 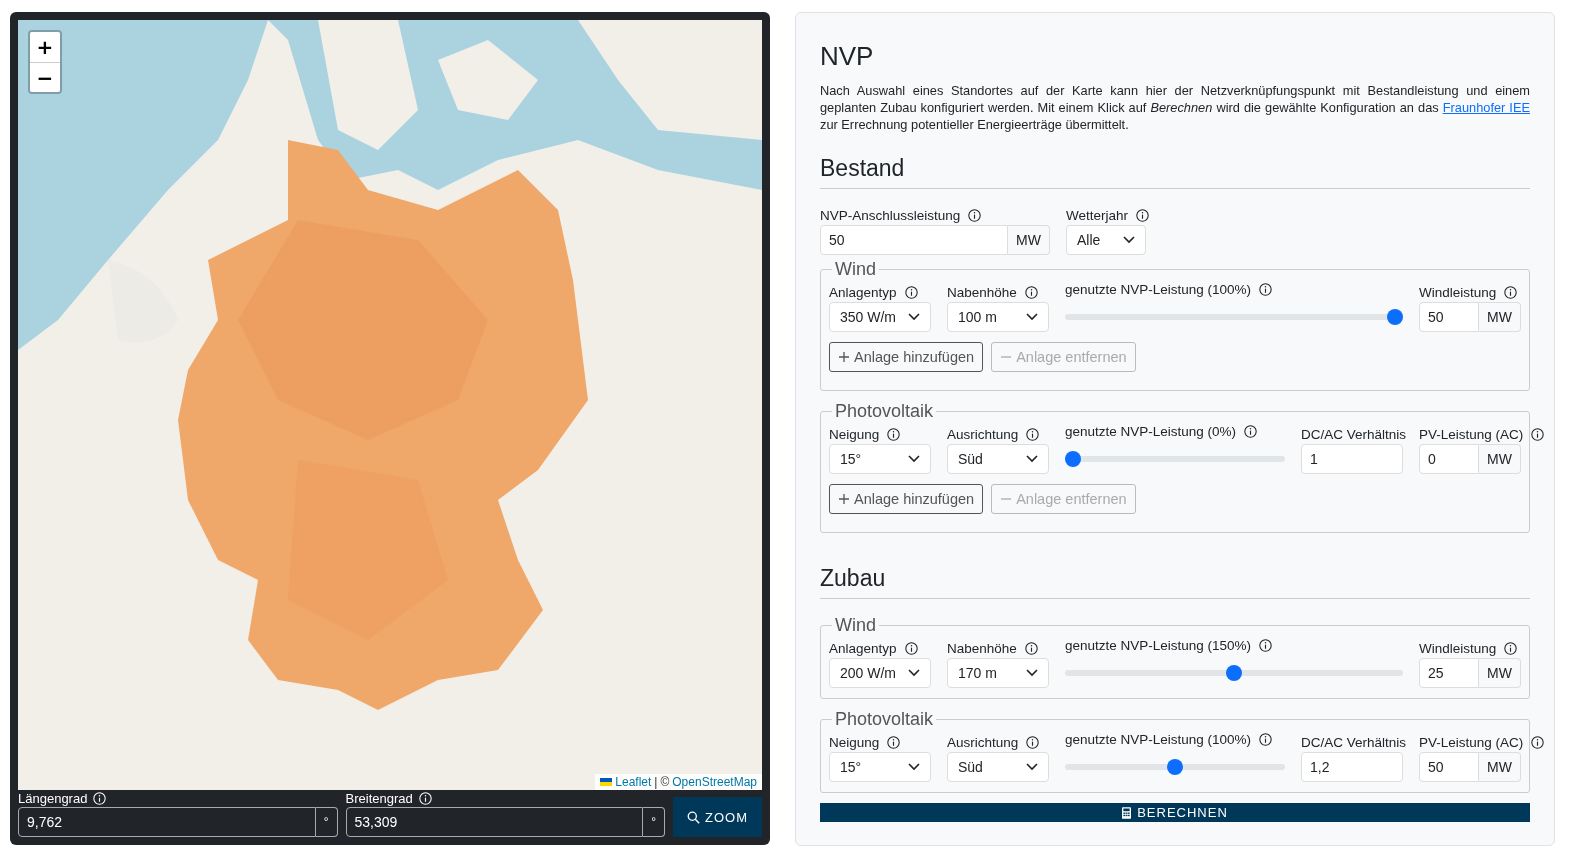 I want to click on dropdown: Alle, so click(x=1106, y=240).